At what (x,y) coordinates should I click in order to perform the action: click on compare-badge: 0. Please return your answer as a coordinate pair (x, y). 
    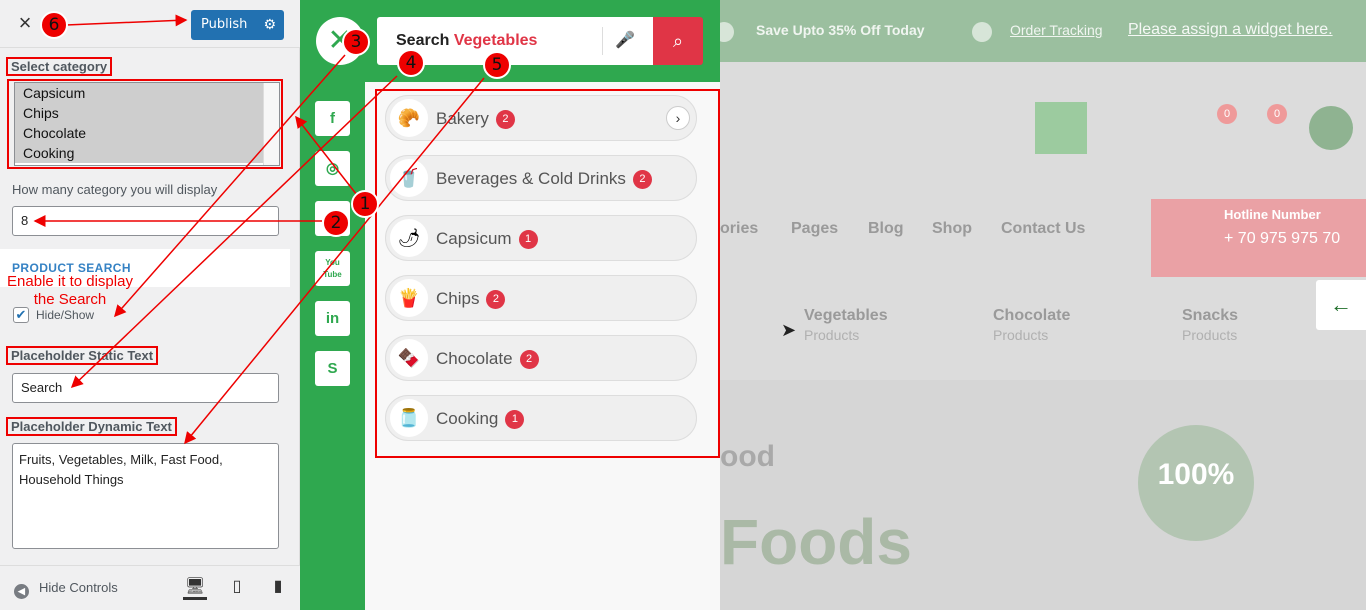
    Looking at the image, I should click on (1227, 114).